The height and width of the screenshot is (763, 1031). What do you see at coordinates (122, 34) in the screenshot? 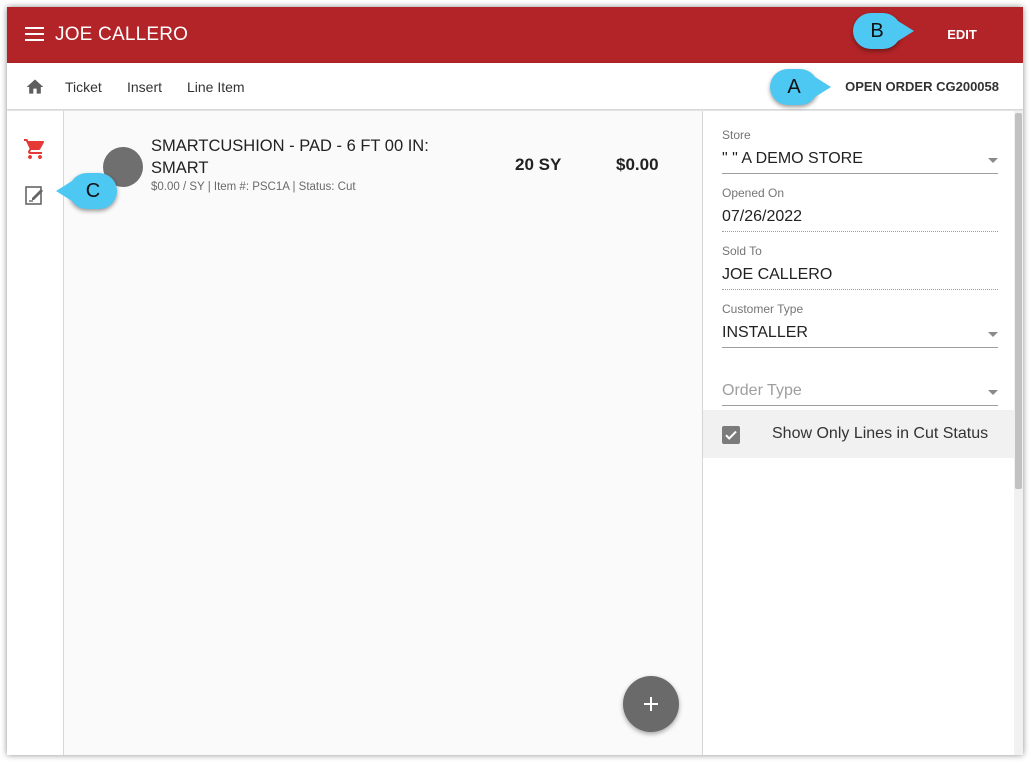
I see `app-title: JOE CALLERO` at bounding box center [122, 34].